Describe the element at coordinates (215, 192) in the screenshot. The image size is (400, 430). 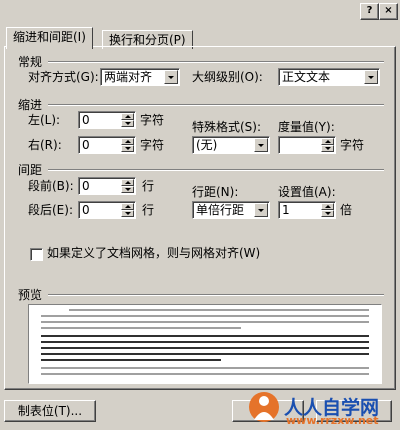
I see `line-spacing-label: 行距(N):` at that location.